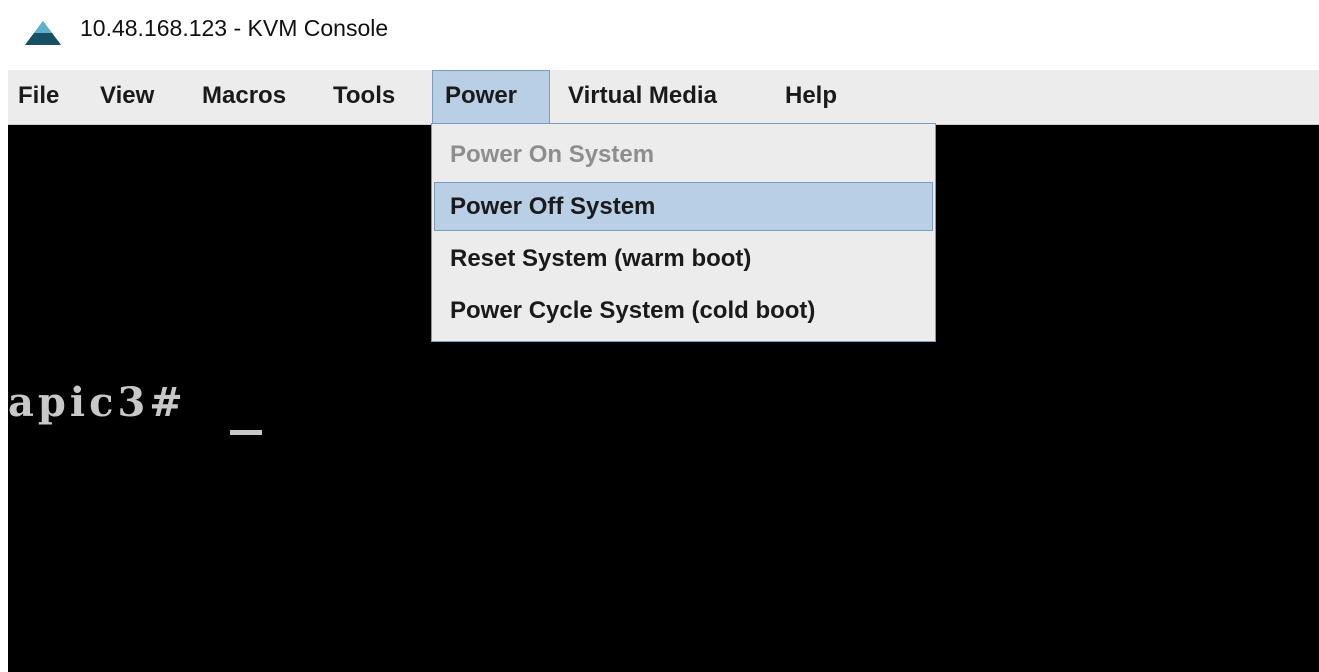 The image size is (1319, 672). What do you see at coordinates (683, 154) in the screenshot?
I see `power-on-system-item: Power On System` at bounding box center [683, 154].